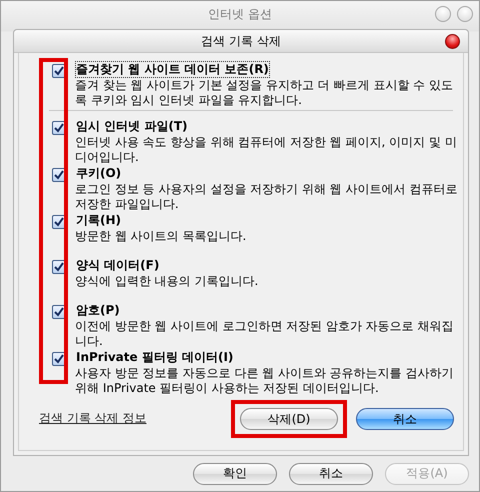 This screenshot has height=492, width=480. Describe the element at coordinates (98, 173) in the screenshot. I see `option-title: 쿠키(O)` at that location.